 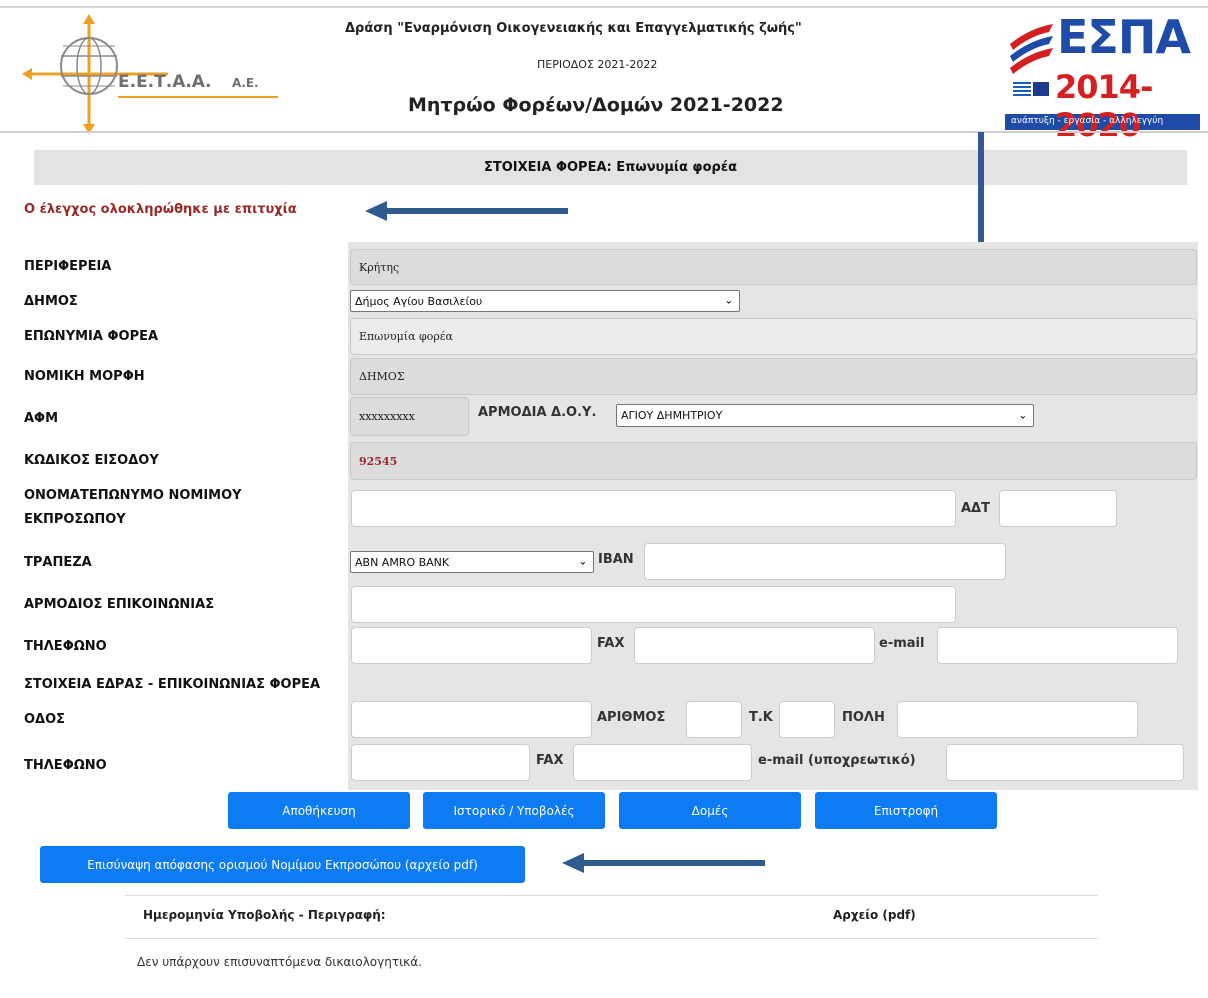 I want to click on contact-person-input, so click(x=653, y=604).